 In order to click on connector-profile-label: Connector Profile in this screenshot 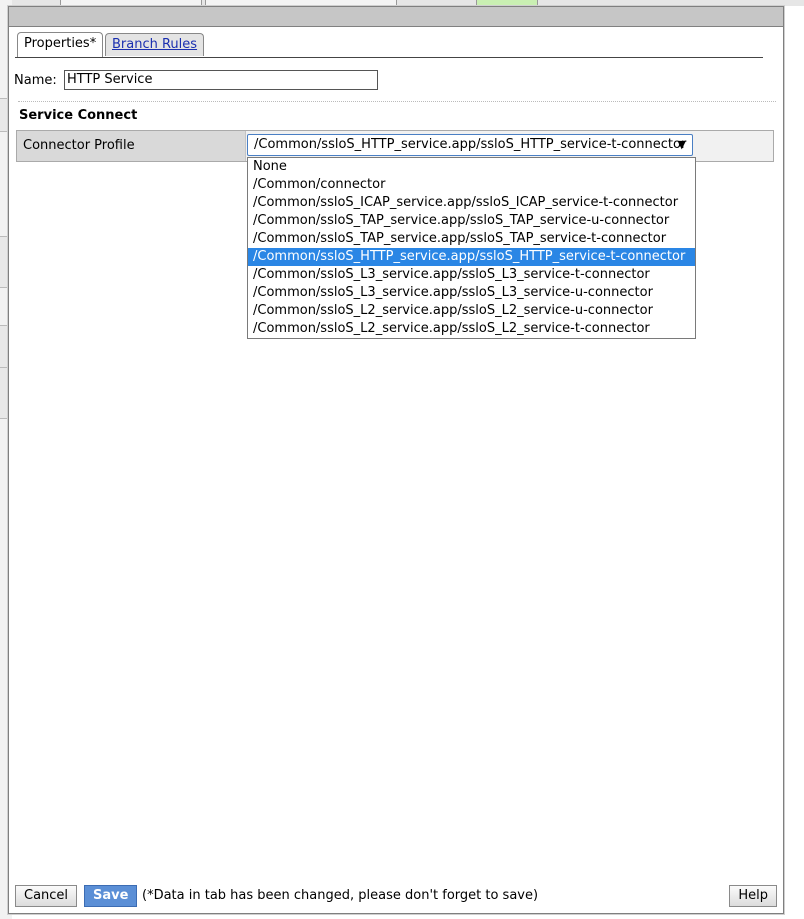, I will do `click(131, 146)`.